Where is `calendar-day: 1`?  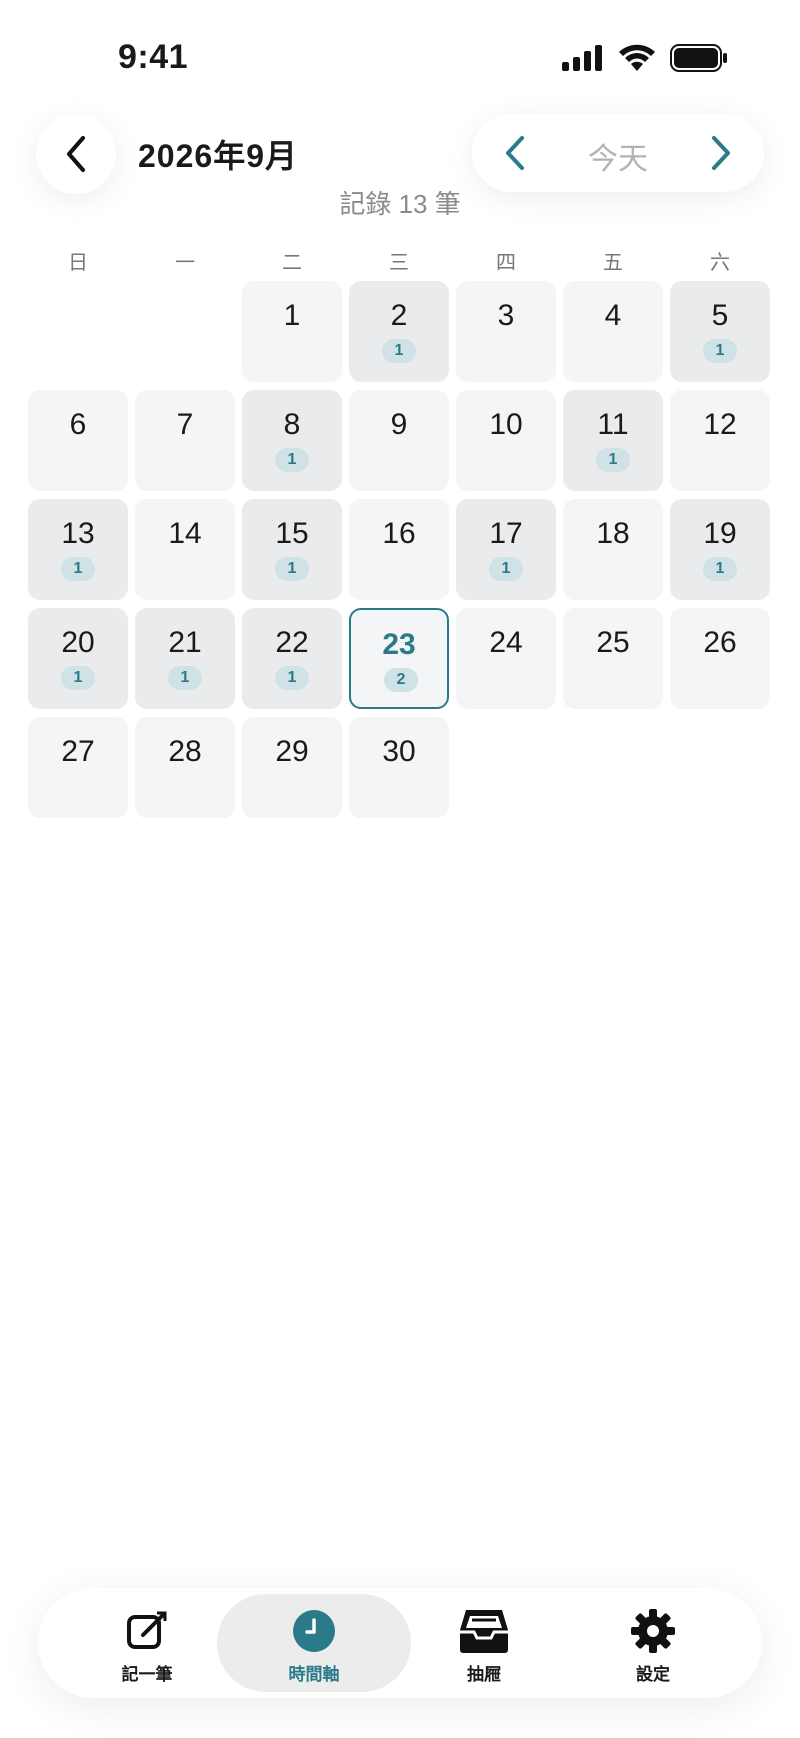 calendar-day: 1 is located at coordinates (292, 331).